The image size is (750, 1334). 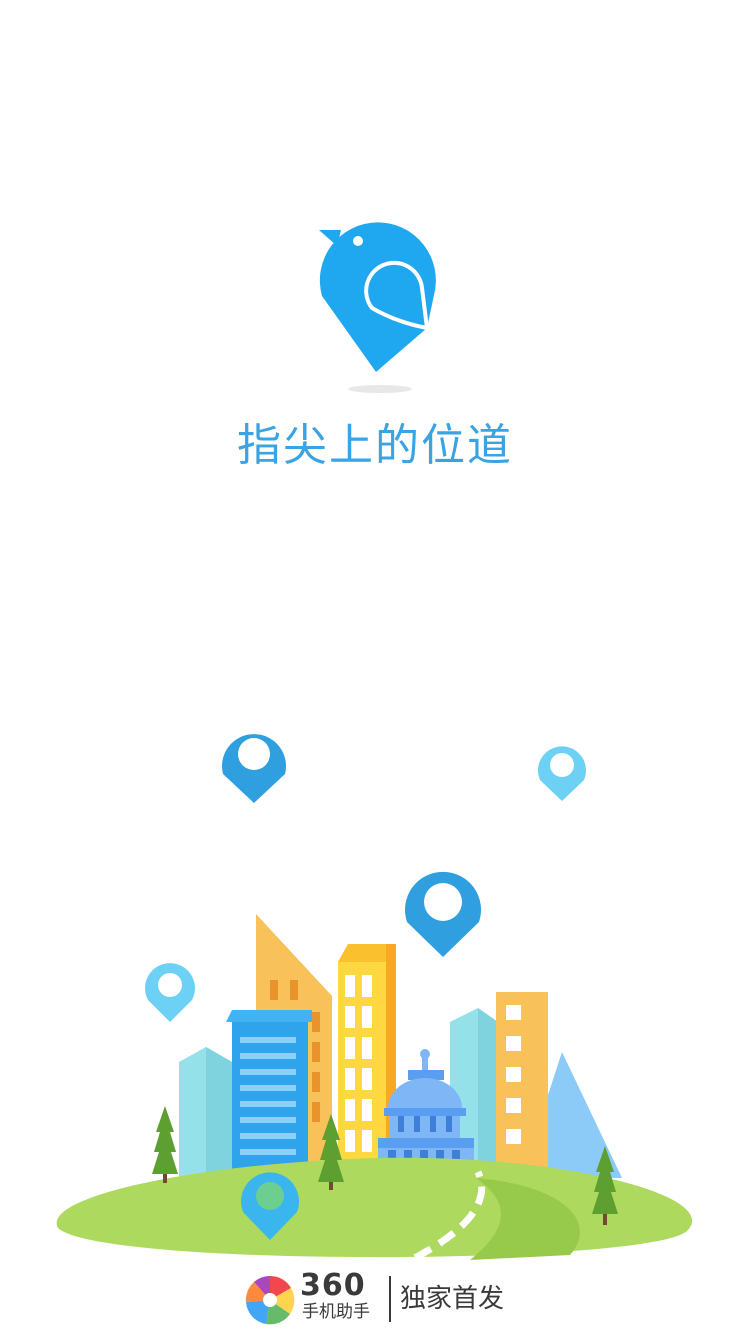 What do you see at coordinates (270, 1300) in the screenshot?
I see `360-assistant-logo-icon` at bounding box center [270, 1300].